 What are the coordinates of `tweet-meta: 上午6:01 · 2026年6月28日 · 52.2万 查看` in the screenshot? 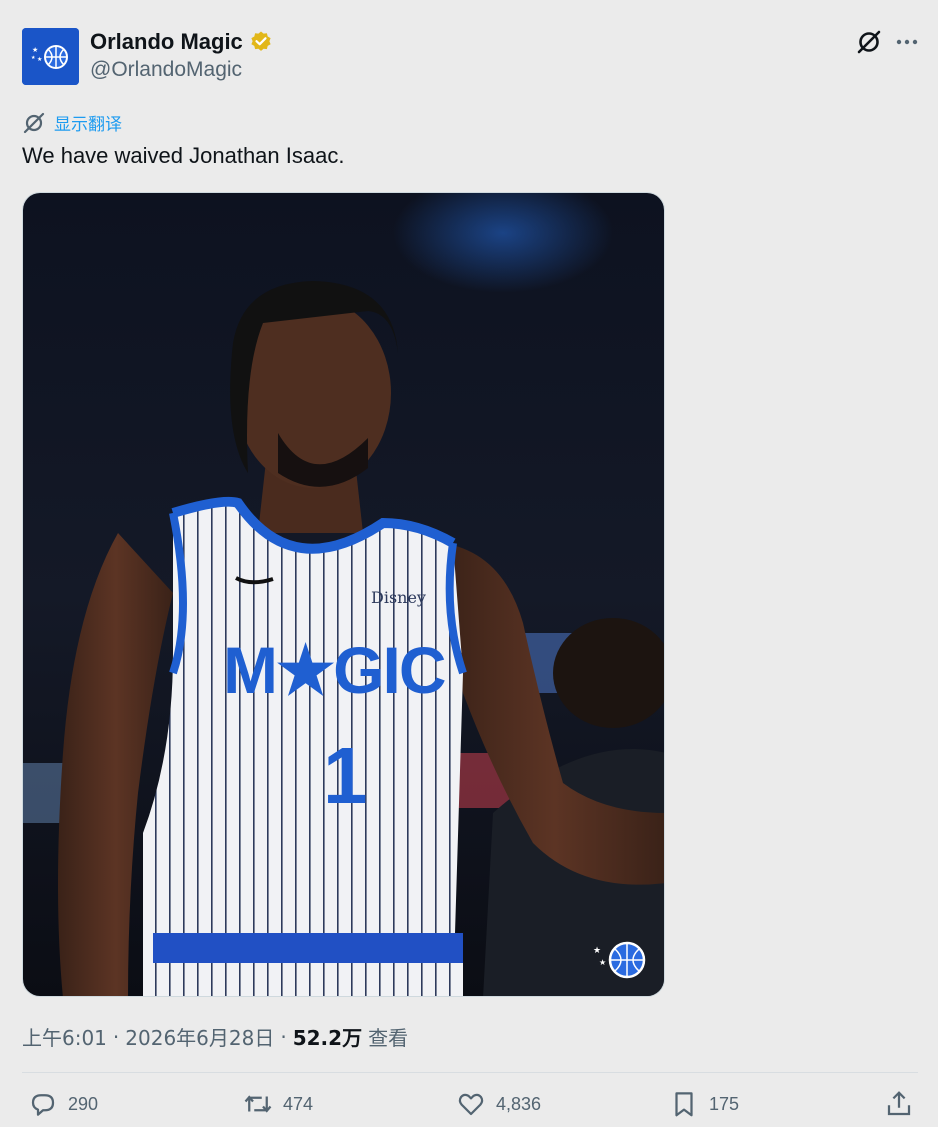 It's located at (215, 1036).